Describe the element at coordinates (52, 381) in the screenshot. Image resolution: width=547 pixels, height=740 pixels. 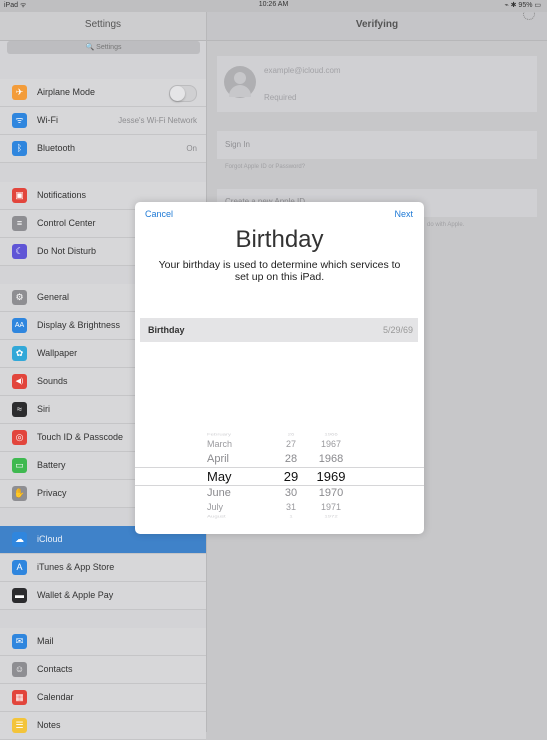
I see `sidebar-item-label: Sounds` at that location.